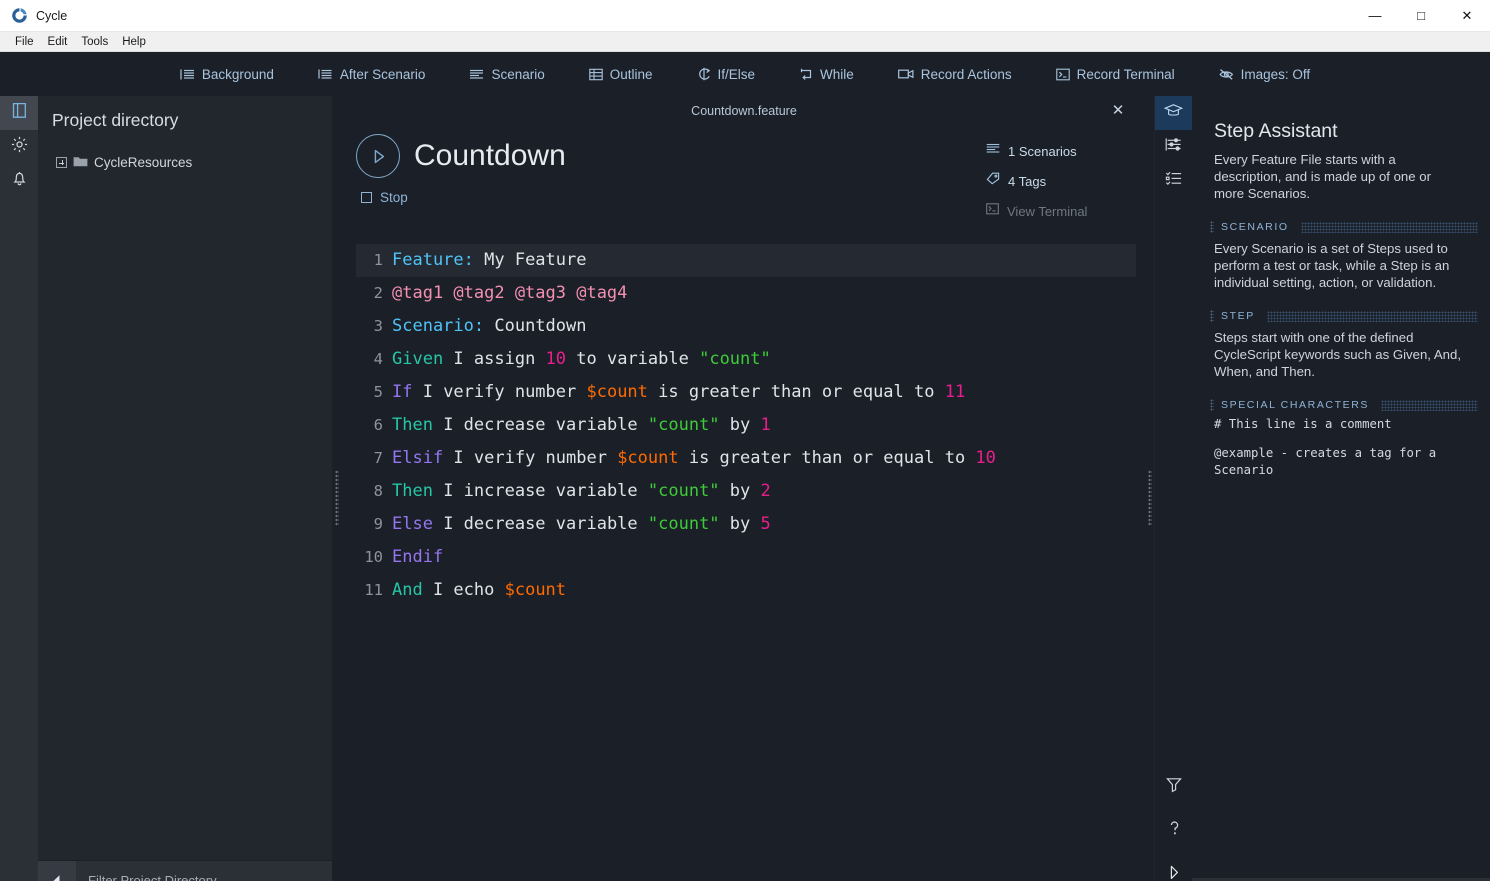  I want to click on cycle-logo-icon, so click(19, 16).